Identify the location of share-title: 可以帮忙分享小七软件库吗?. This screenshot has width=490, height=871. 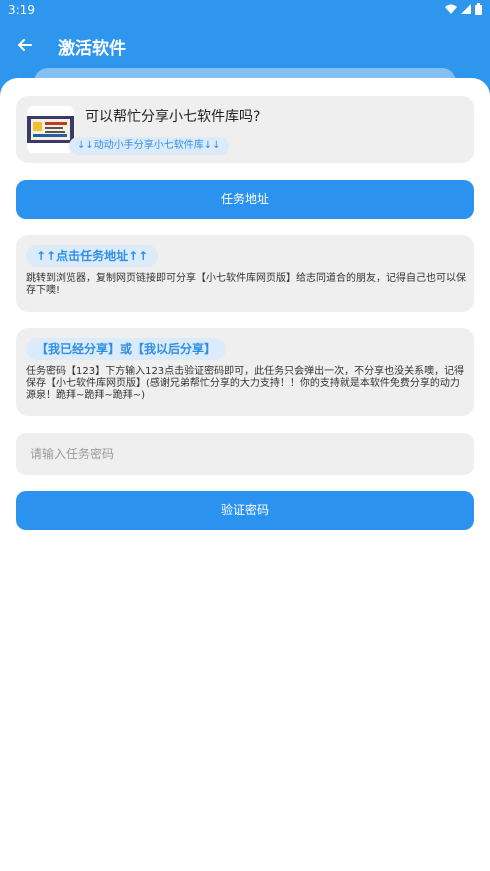
(173, 117).